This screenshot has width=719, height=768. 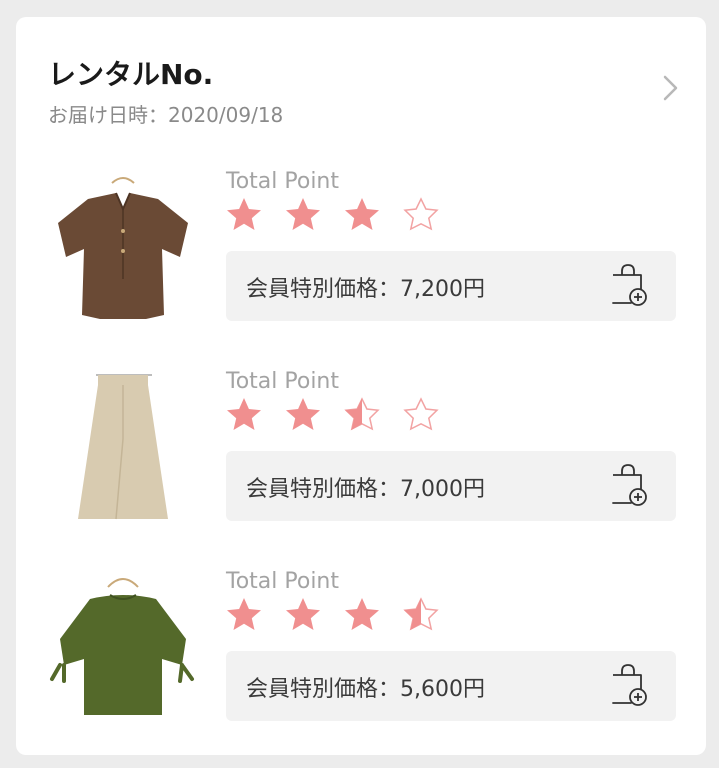 I want to click on green-blouse-image, so click(x=122, y=646).